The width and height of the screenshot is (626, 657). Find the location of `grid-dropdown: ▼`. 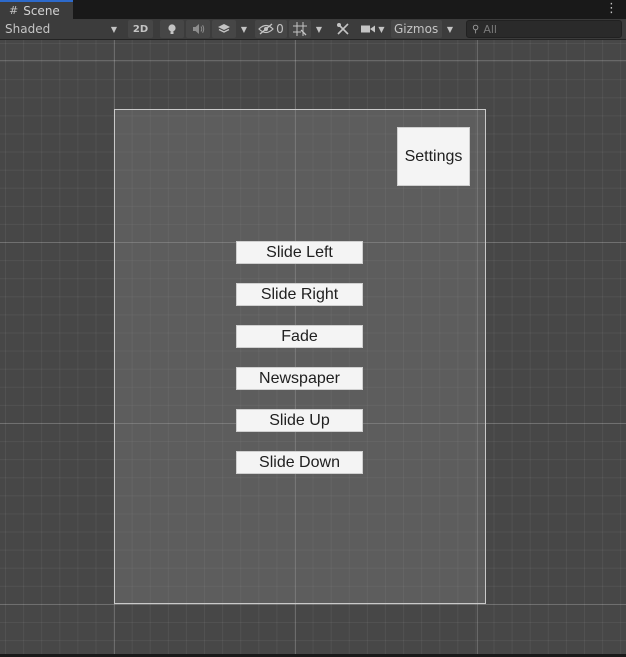

grid-dropdown: ▼ is located at coordinates (319, 29).